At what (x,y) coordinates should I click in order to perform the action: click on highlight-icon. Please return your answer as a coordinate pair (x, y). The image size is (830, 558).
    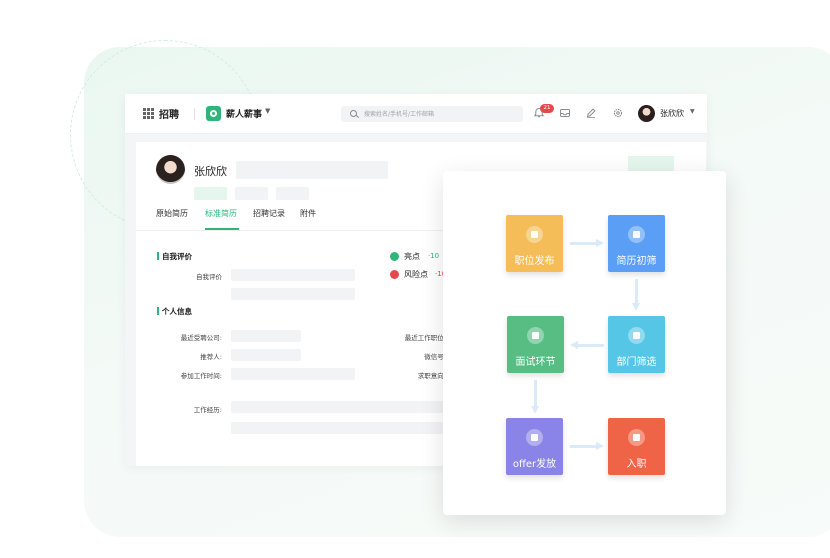
    Looking at the image, I should click on (394, 256).